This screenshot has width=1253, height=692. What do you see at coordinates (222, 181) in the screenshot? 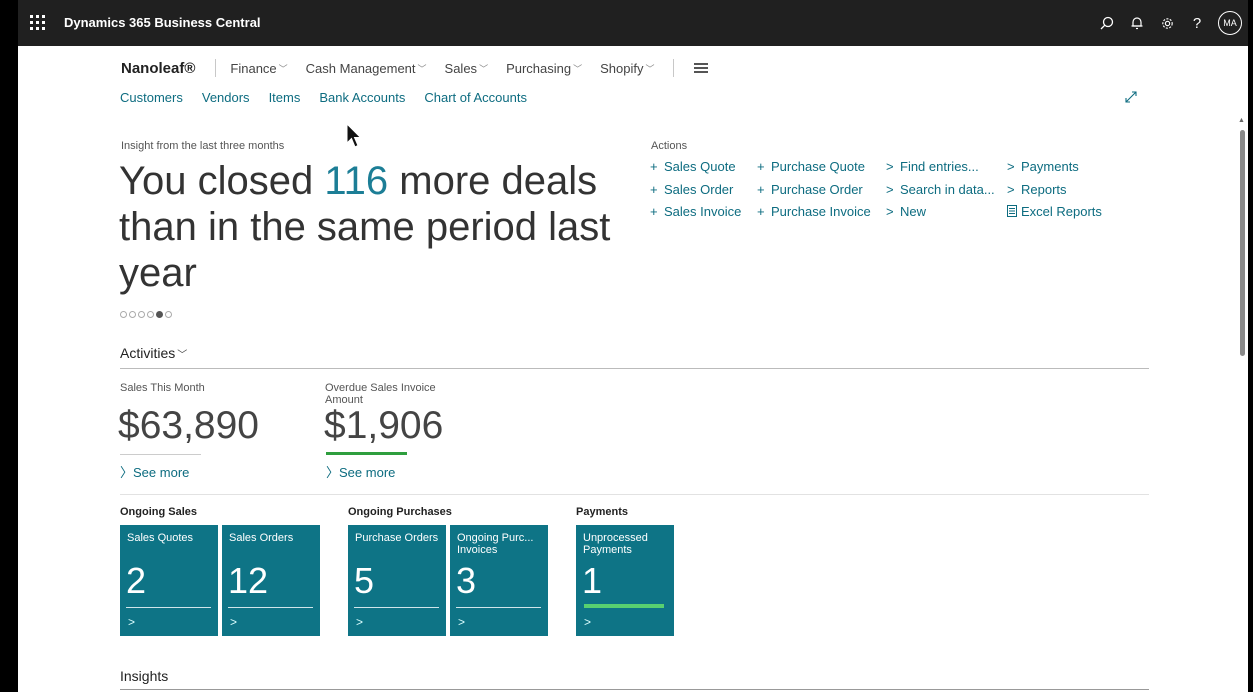
I see `headline-part1: You closed` at bounding box center [222, 181].